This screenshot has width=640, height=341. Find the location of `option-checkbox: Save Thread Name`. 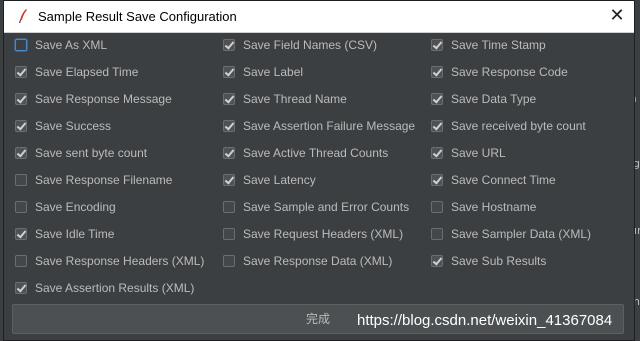

option-checkbox: Save Thread Name is located at coordinates (285, 99).